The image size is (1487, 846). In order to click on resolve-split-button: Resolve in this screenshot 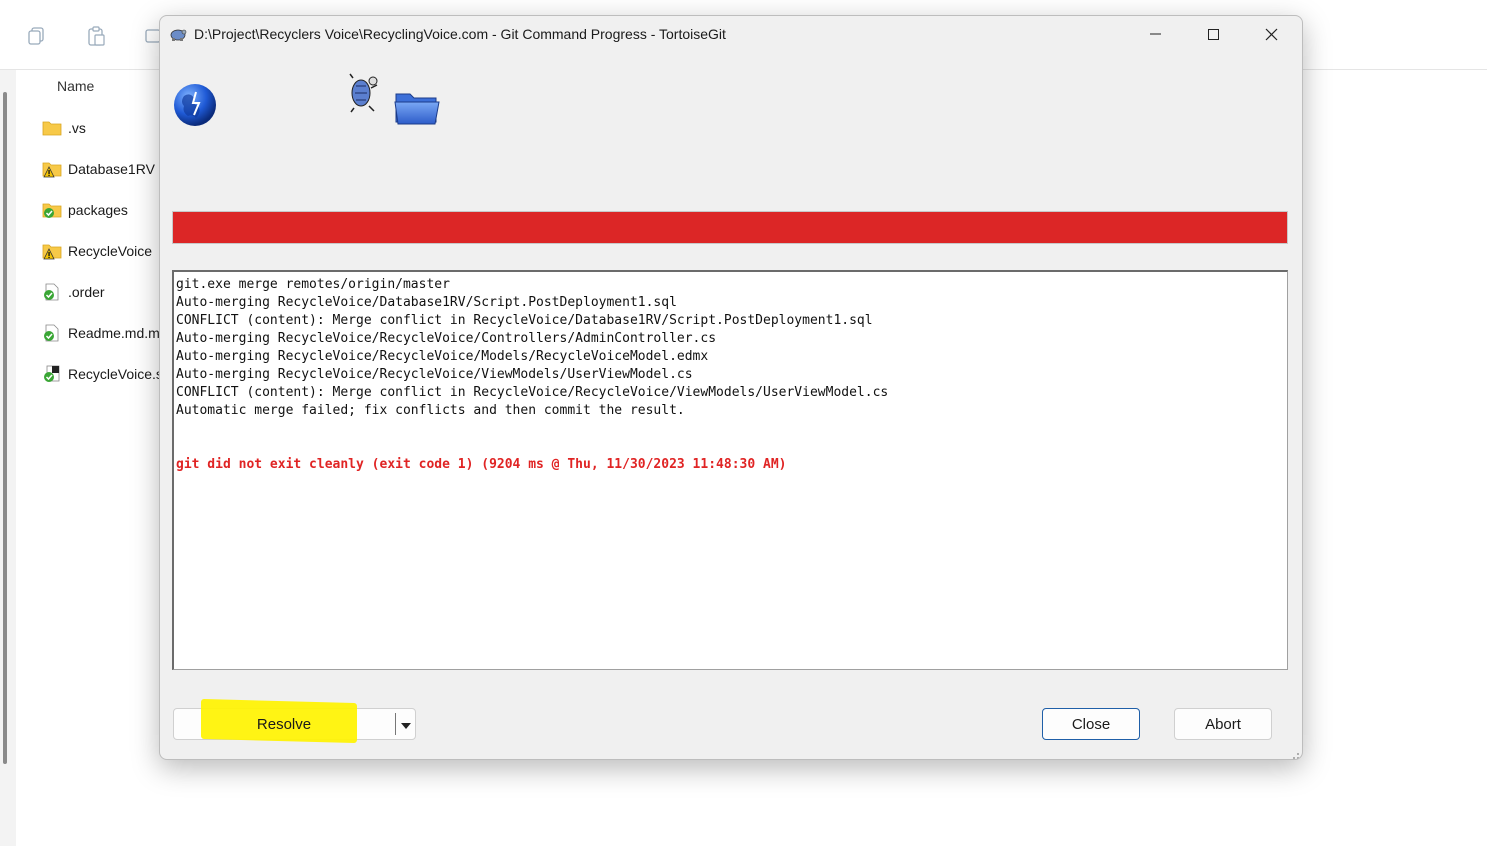, I will do `click(294, 721)`.